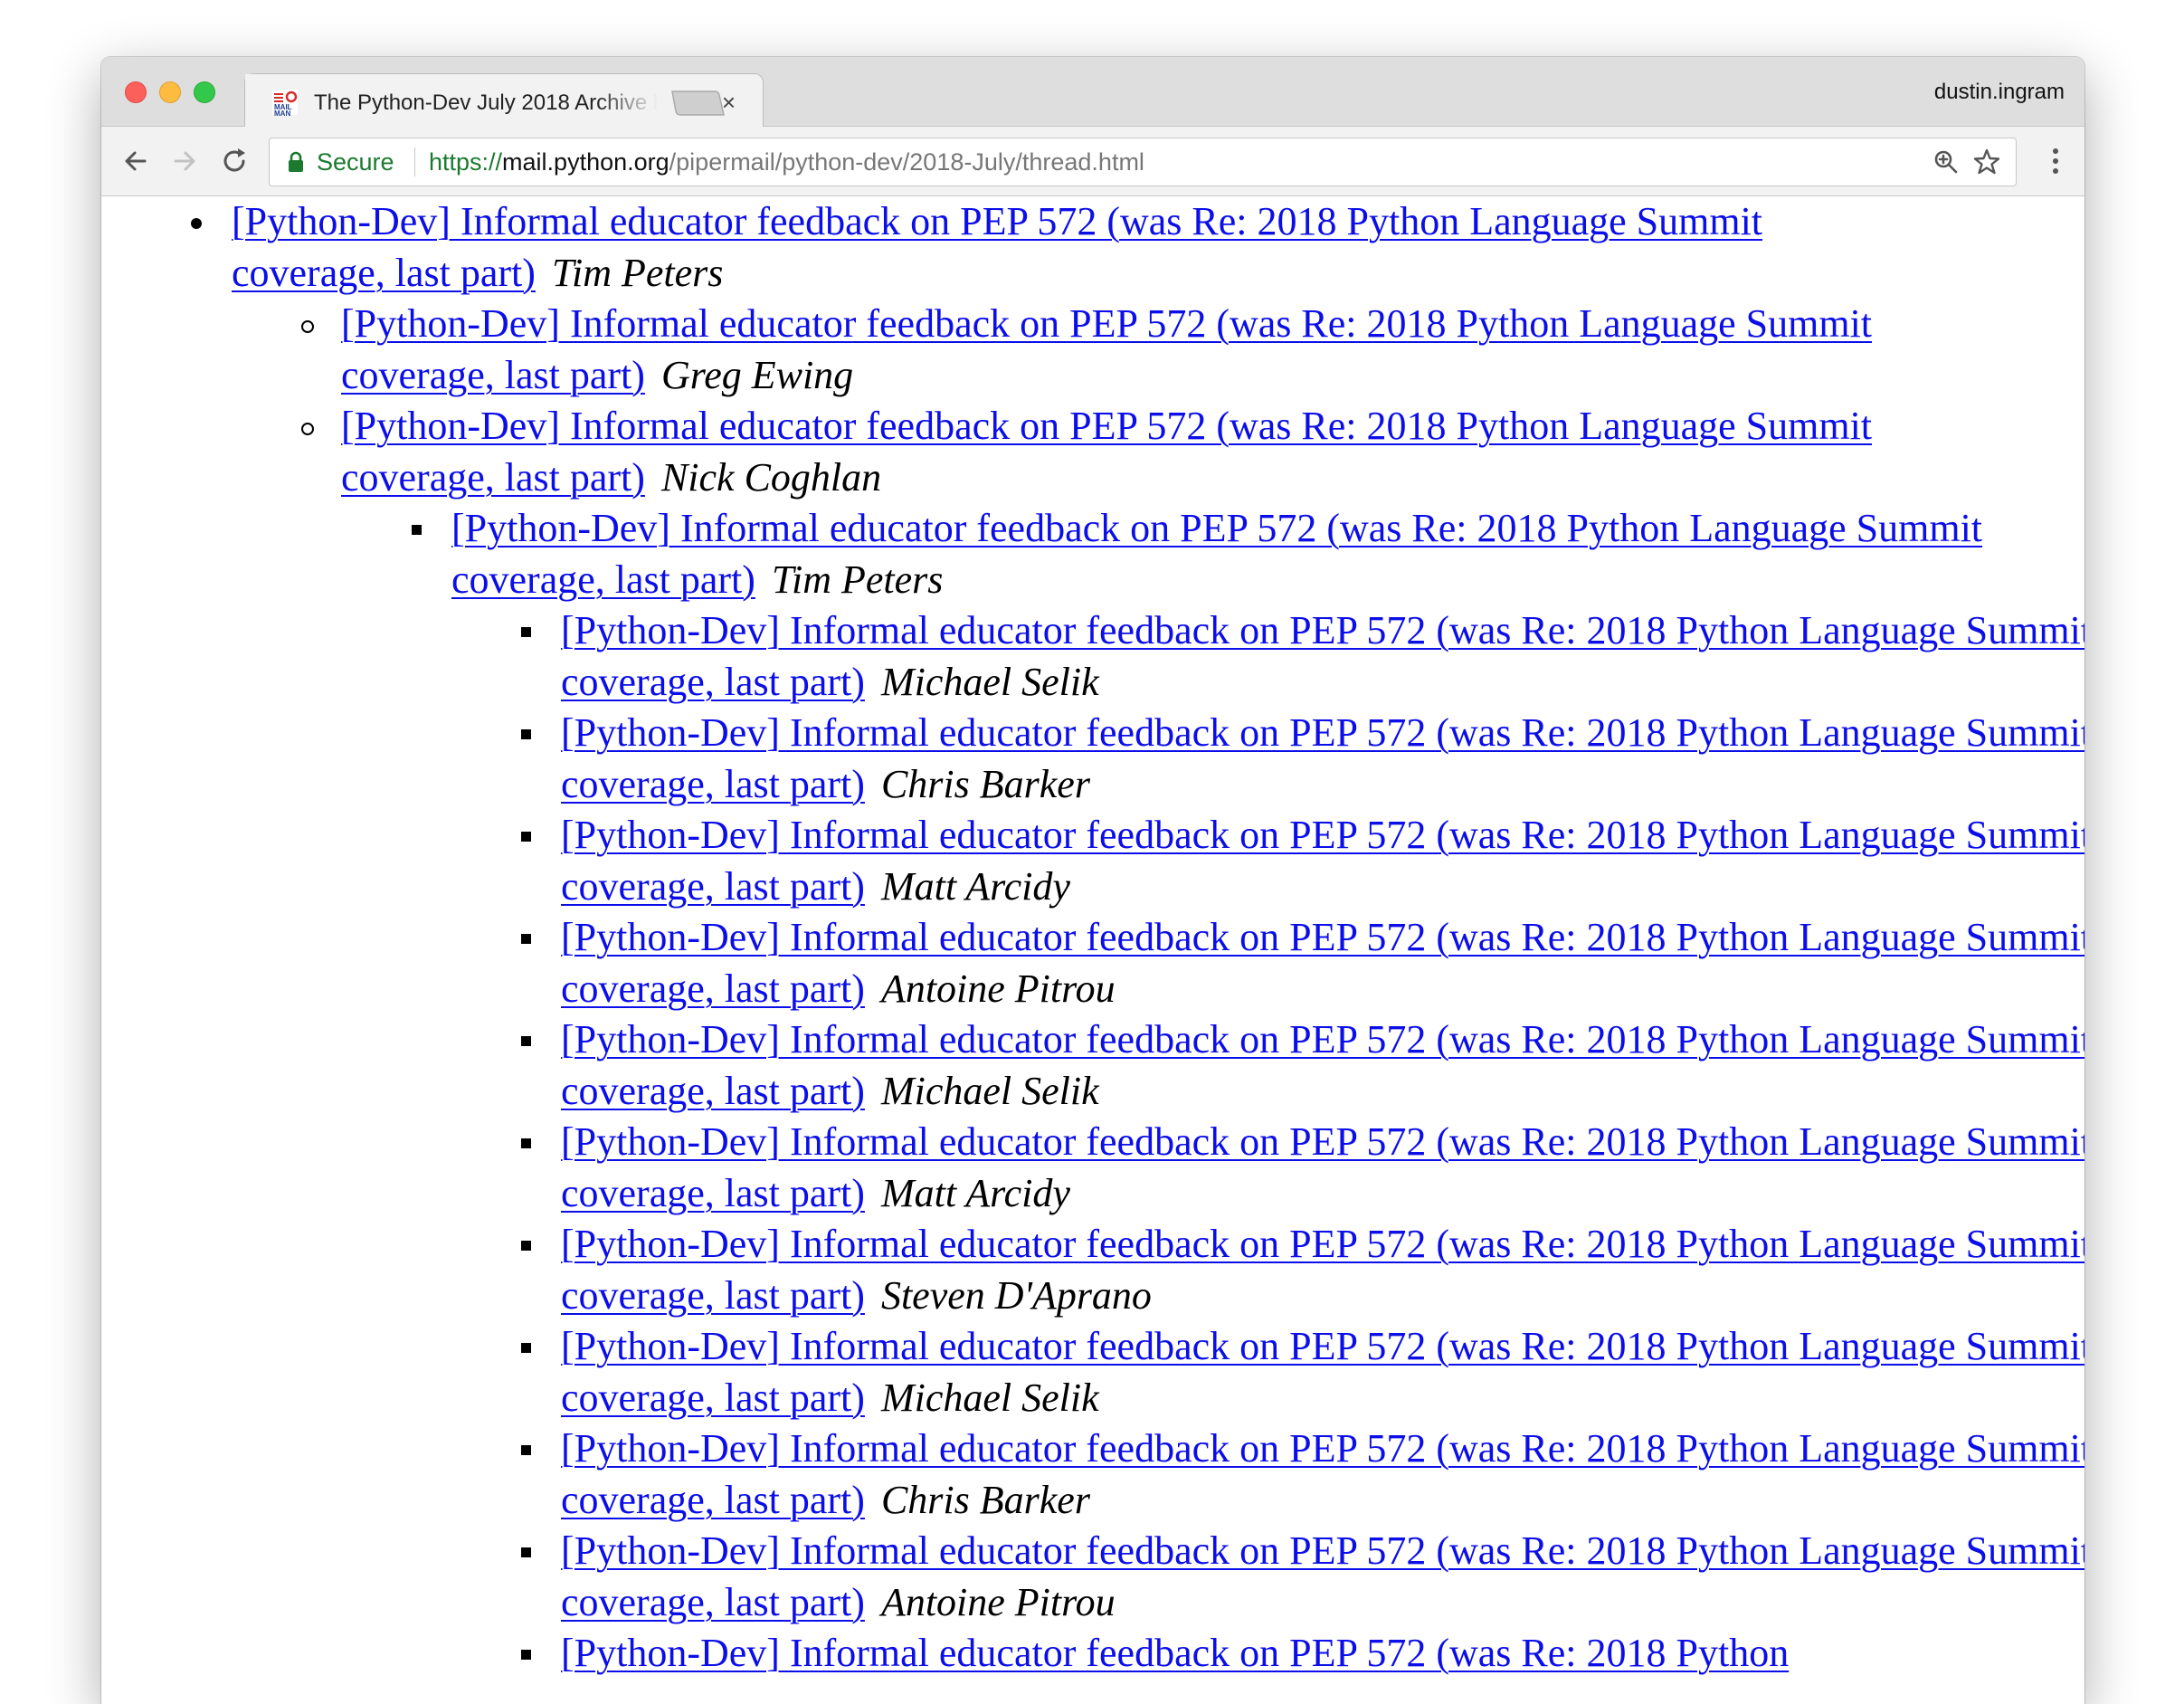 Image resolution: width=2184 pixels, height=1704 pixels. I want to click on maximize-window-button, so click(204, 92).